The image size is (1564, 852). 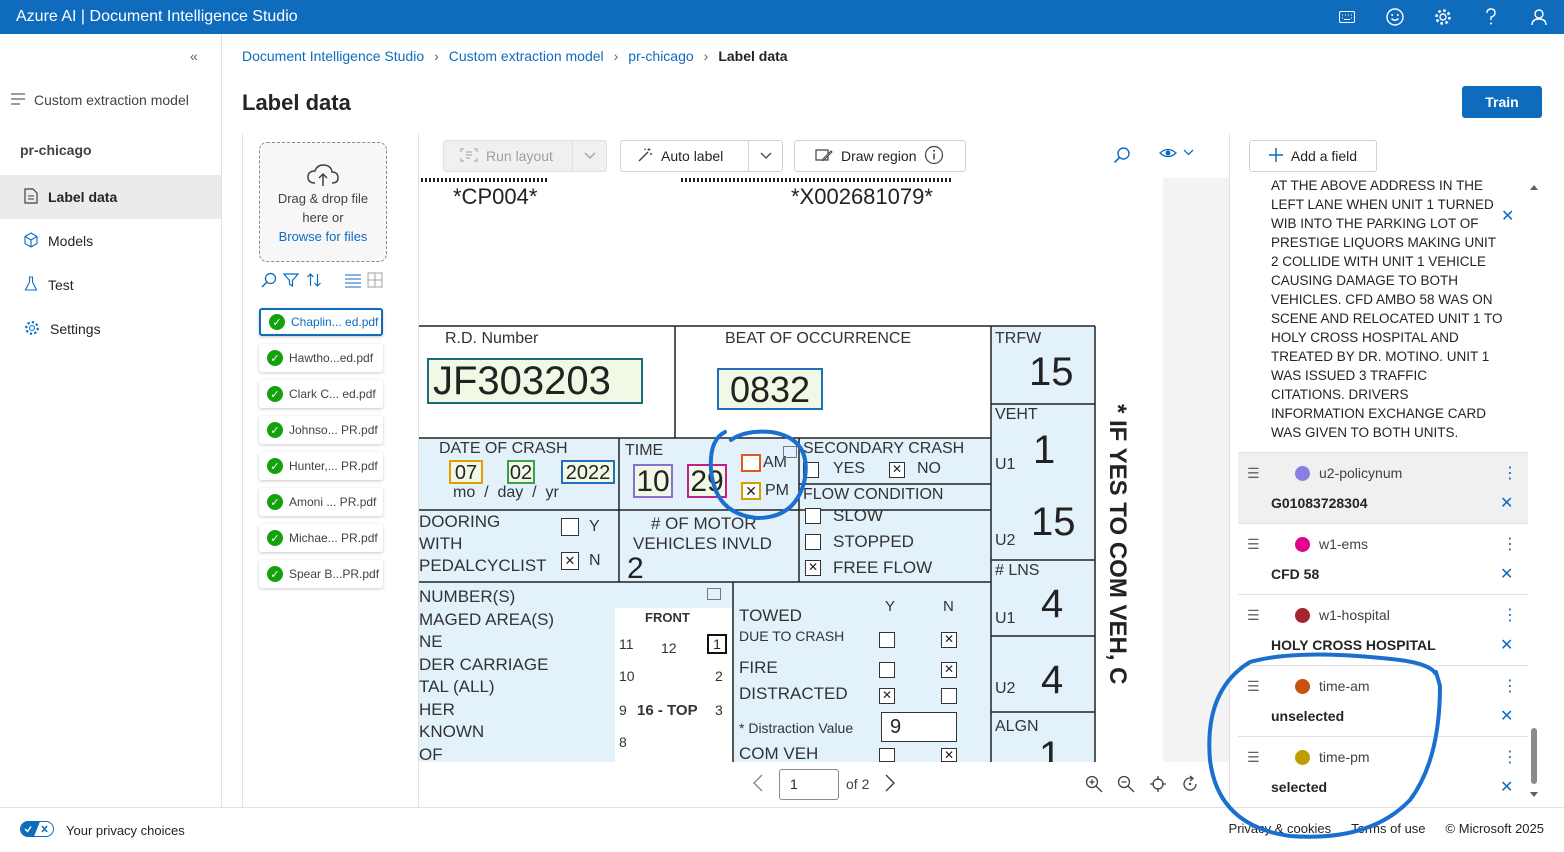 What do you see at coordinates (653, 481) in the screenshot?
I see `doc-hour: 10` at bounding box center [653, 481].